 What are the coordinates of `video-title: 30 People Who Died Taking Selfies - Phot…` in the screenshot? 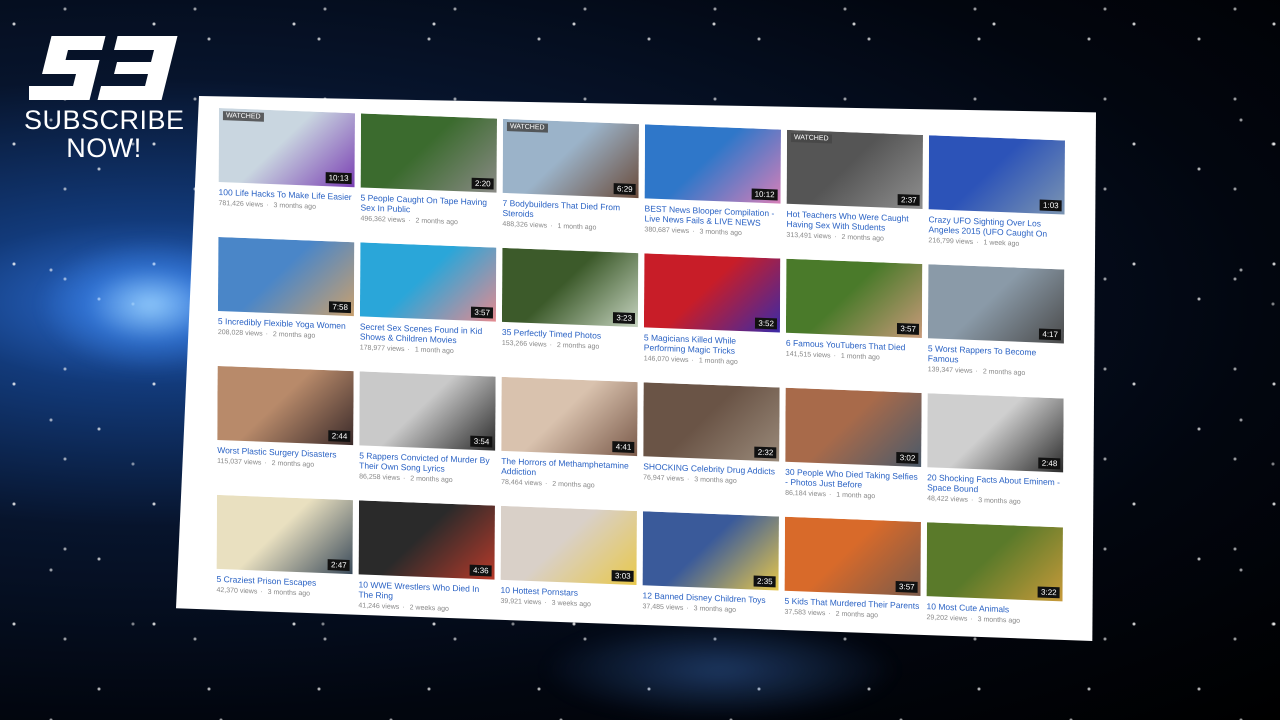 It's located at (853, 479).